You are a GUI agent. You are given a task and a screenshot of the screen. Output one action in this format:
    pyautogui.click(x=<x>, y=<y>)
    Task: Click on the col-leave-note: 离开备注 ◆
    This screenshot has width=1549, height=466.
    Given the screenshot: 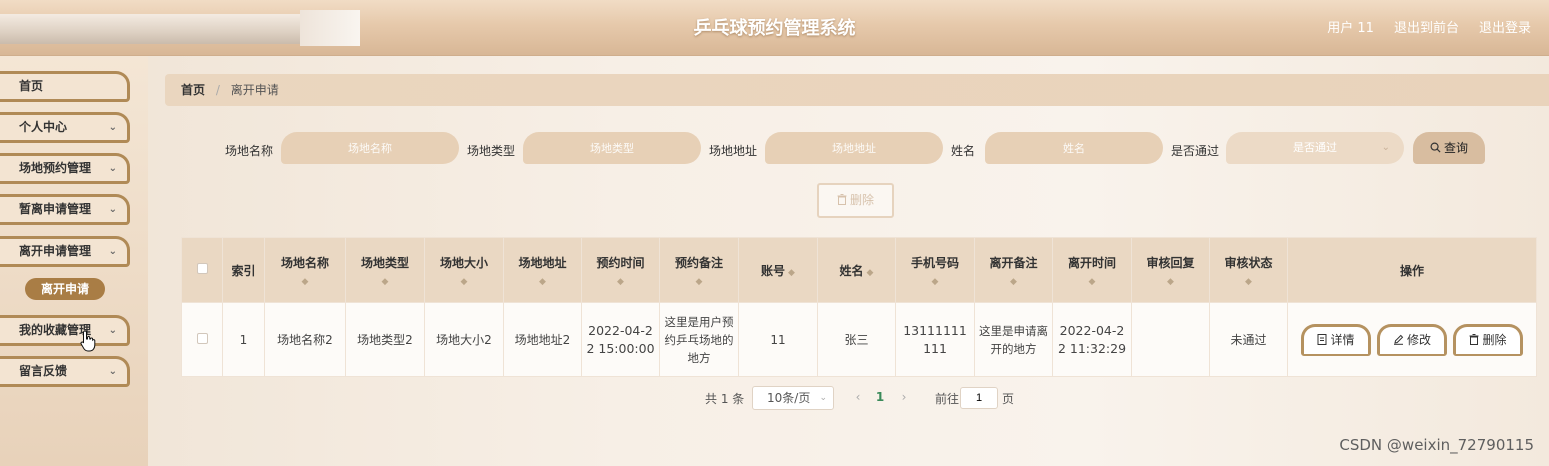 What is the action you would take?
    pyautogui.click(x=1013, y=270)
    